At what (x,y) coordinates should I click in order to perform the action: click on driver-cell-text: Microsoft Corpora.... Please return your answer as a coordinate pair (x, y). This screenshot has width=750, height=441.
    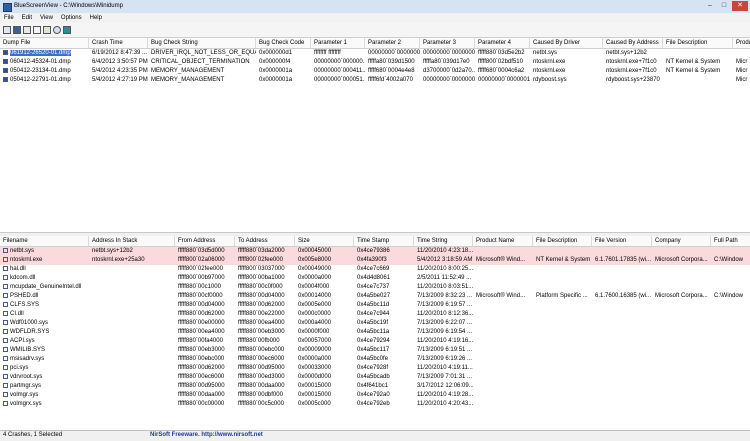
    Looking at the image, I should click on (681, 296).